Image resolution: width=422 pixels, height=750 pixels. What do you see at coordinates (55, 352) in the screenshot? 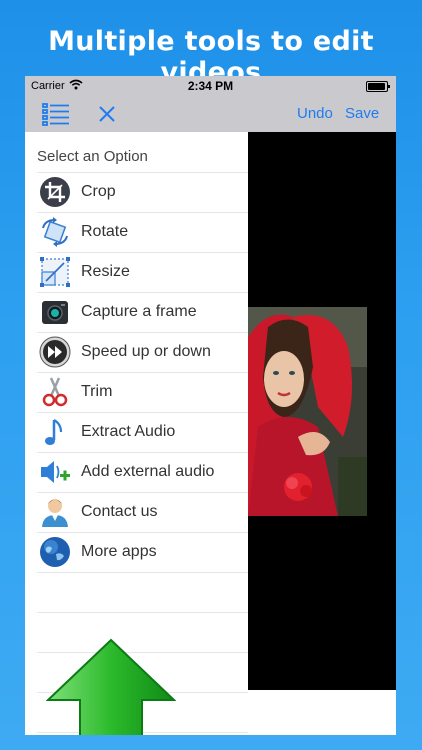
I see `fast-forward-icon` at bounding box center [55, 352].